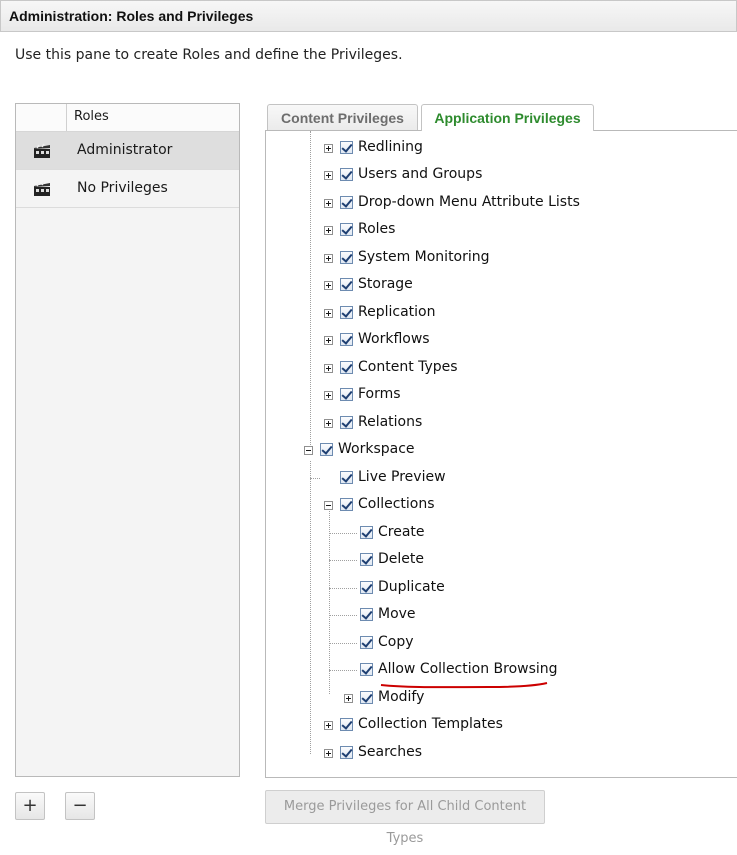  What do you see at coordinates (401, 697) in the screenshot?
I see `privilege-label: Modify` at bounding box center [401, 697].